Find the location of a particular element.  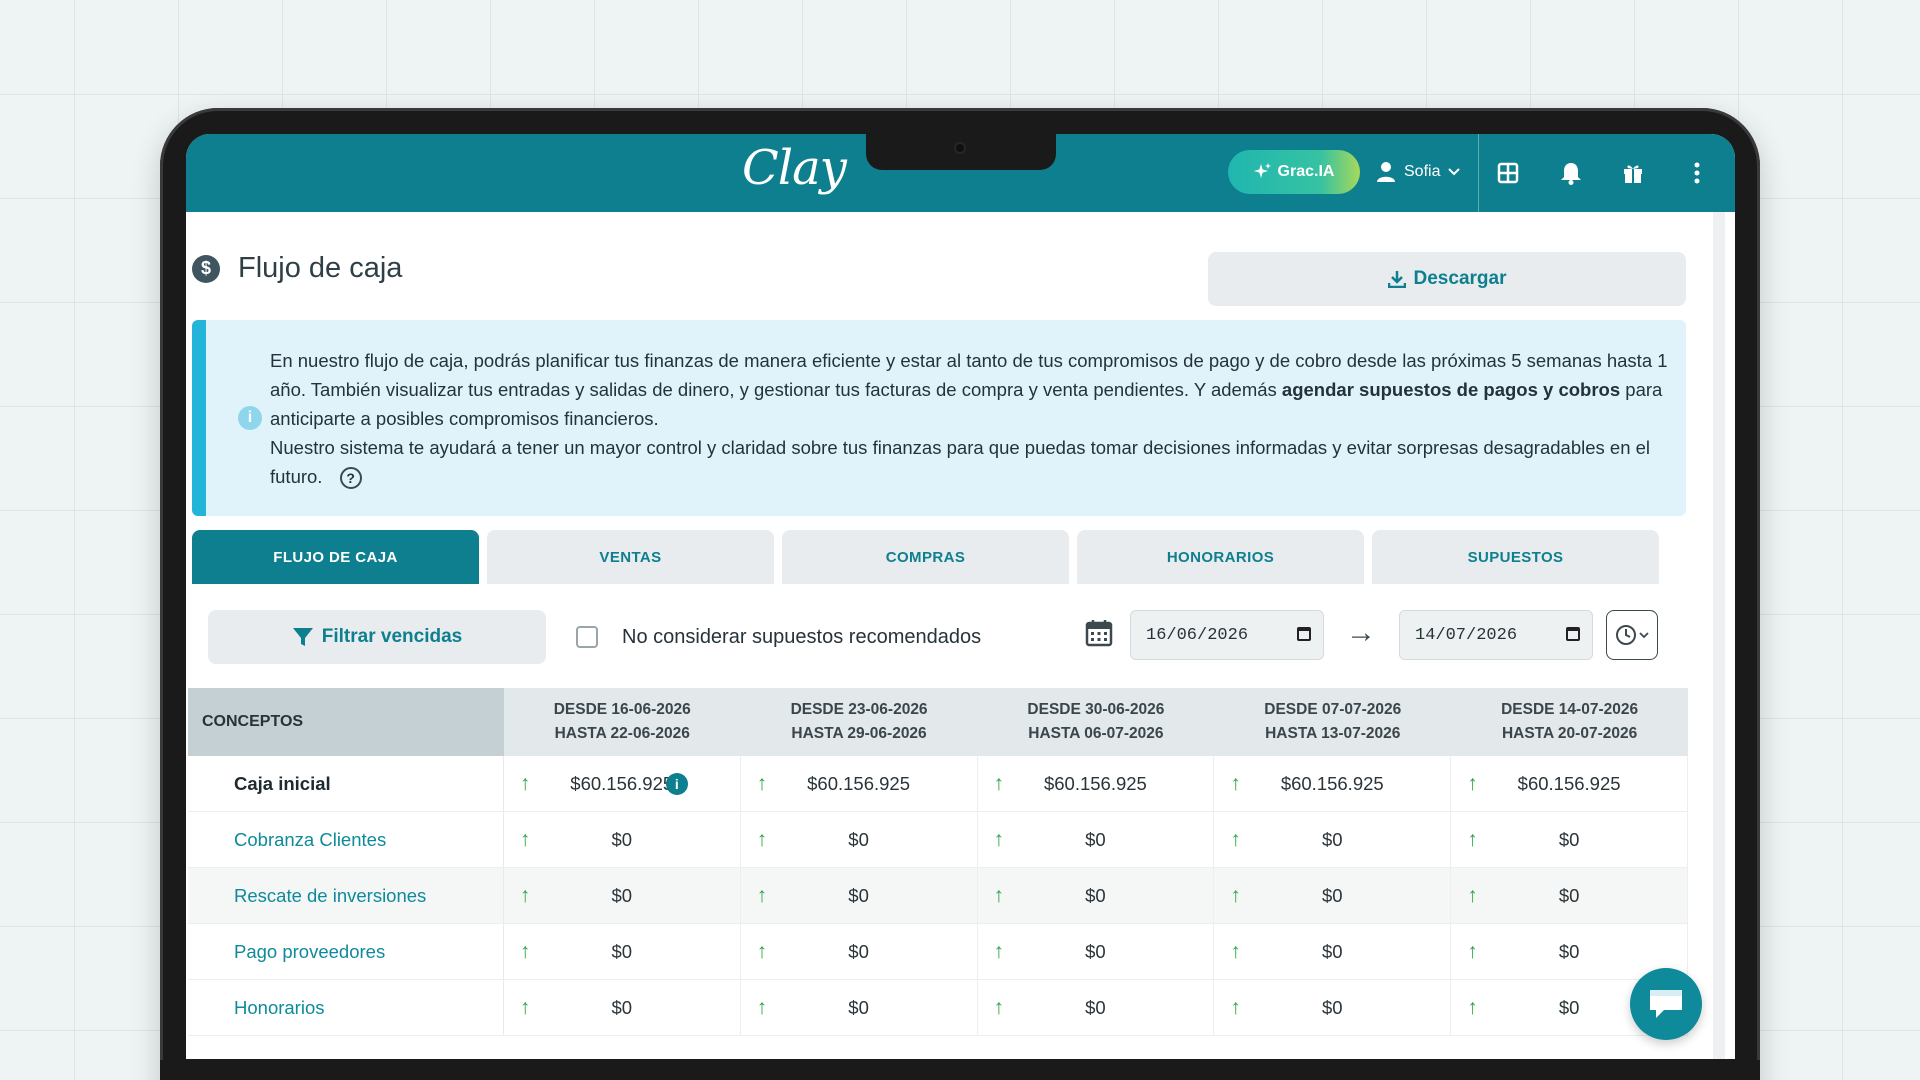

user-name: Sofia is located at coordinates (1422, 171).